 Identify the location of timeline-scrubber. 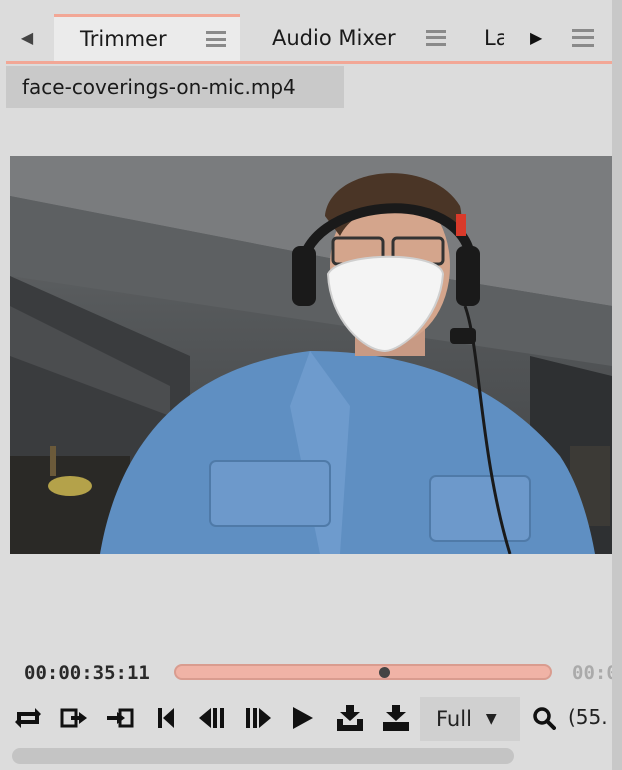
(363, 672).